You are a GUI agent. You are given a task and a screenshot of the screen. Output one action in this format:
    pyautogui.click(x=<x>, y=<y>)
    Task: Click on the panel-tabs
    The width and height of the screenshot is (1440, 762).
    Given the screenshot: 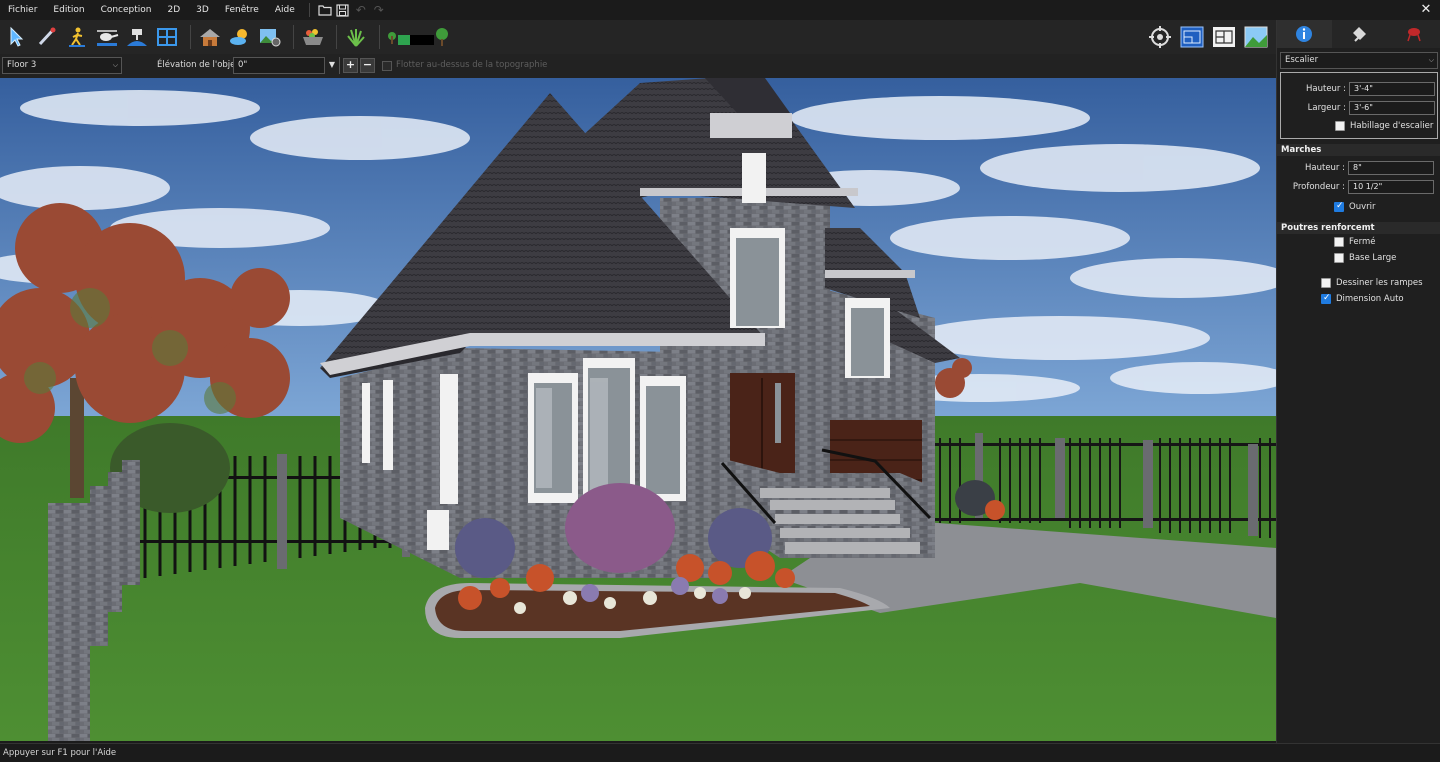 What is the action you would take?
    pyautogui.click(x=1358, y=34)
    